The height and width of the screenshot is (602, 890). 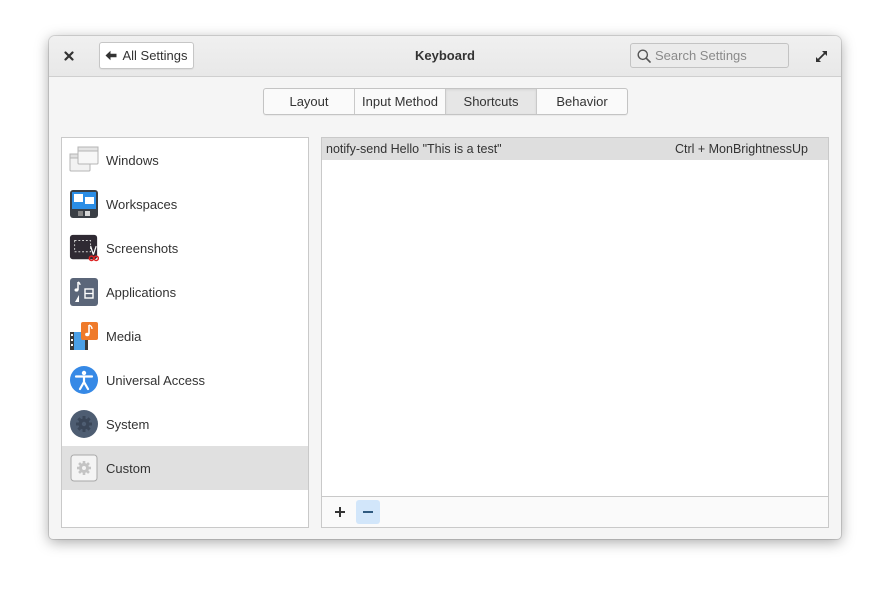 I want to click on tab-input-method: Input Method, so click(x=400, y=101).